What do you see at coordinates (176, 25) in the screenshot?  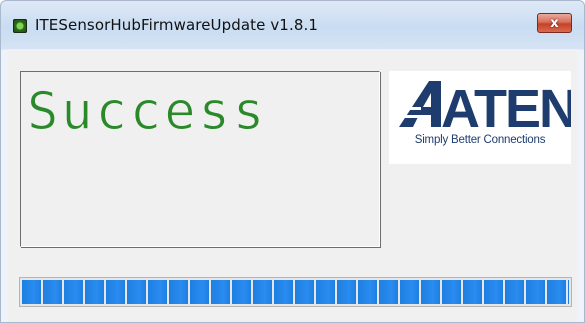 I see `window-title: ITESensorHubFirmwareUpdate v1.8.1` at bounding box center [176, 25].